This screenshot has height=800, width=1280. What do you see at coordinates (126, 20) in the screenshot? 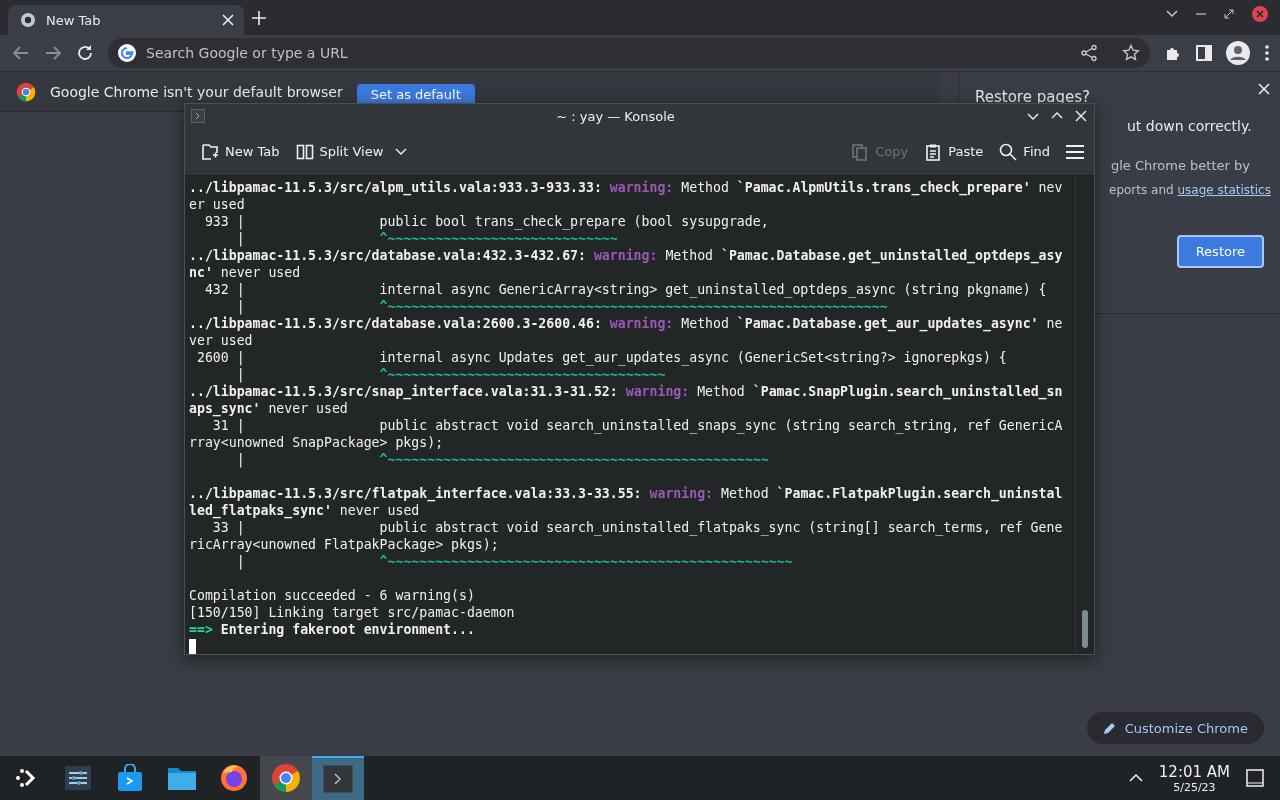
I see `browser-tab: New Tab` at bounding box center [126, 20].